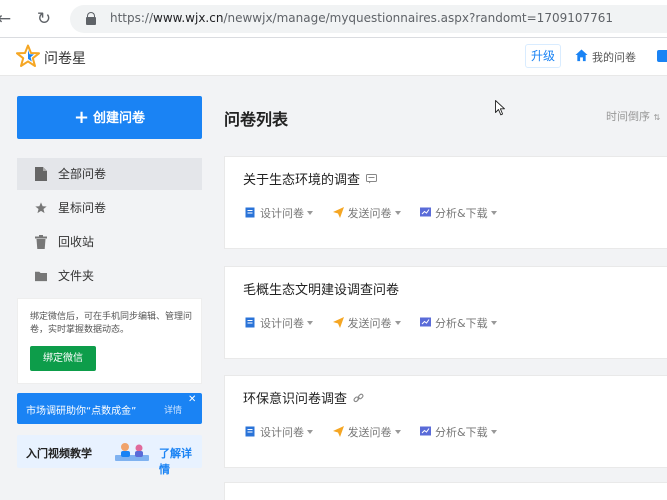 The height and width of the screenshot is (500, 667). I want to click on questionnaire-card: 毛概生态文明建设调查问卷 设计问卷 发送问卷 分析&下载, so click(445, 312).